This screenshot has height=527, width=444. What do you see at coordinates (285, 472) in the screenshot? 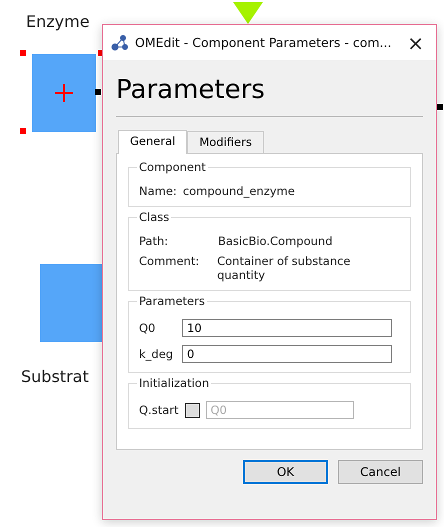
I see `dialog-button: OK` at bounding box center [285, 472].